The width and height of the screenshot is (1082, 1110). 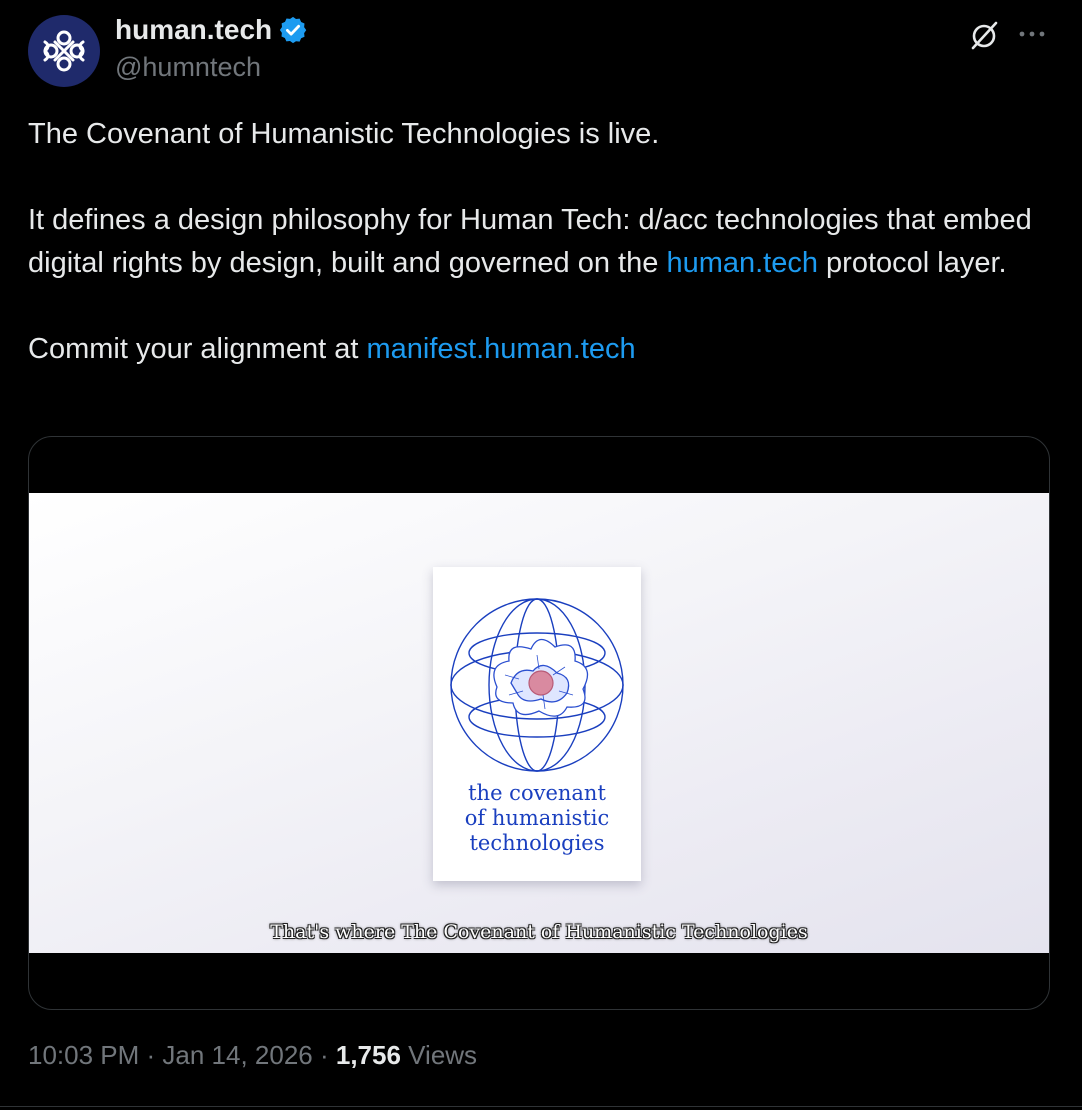 I want to click on author-name-row: human.tech, so click(x=211, y=30).